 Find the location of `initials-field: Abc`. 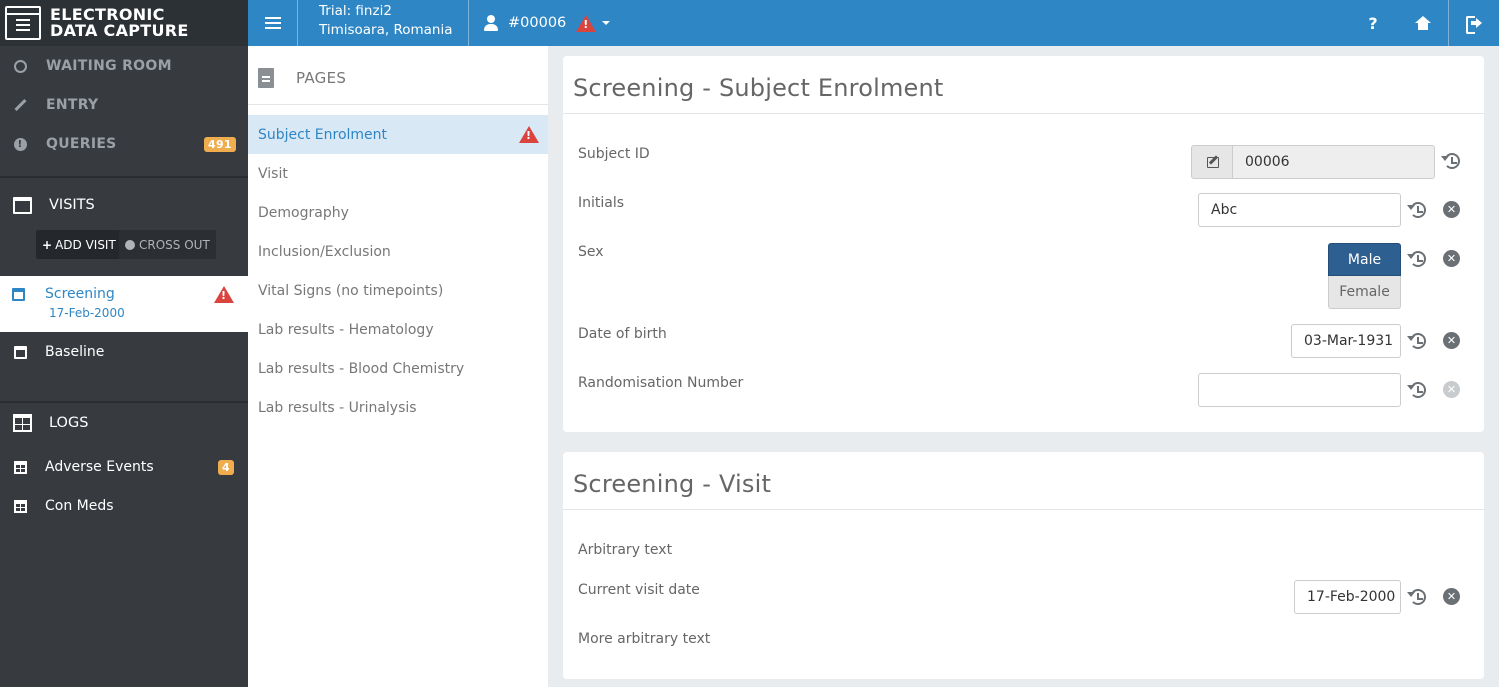

initials-field: Abc is located at coordinates (1299, 210).